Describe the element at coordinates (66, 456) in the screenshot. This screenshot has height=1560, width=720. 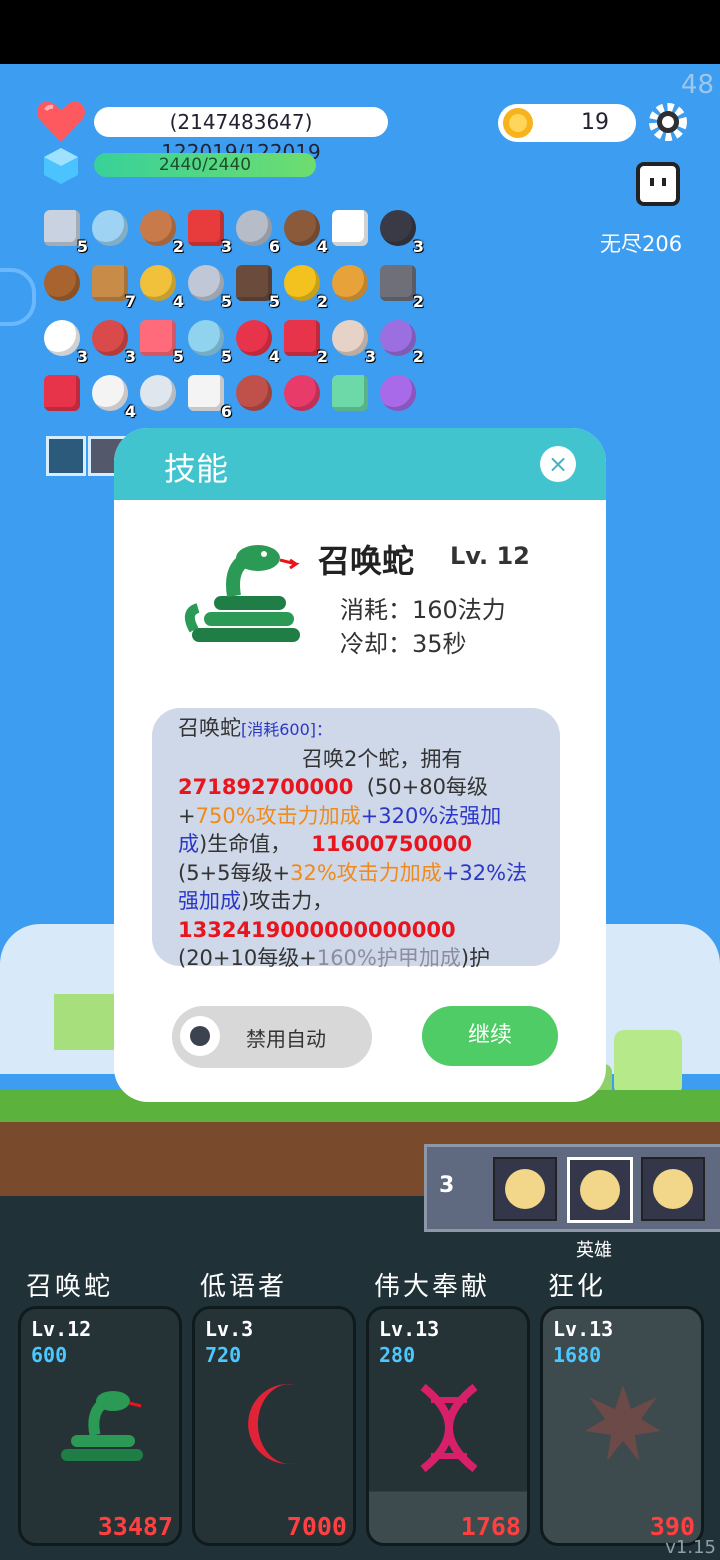
I see `lamp-card-icon` at that location.